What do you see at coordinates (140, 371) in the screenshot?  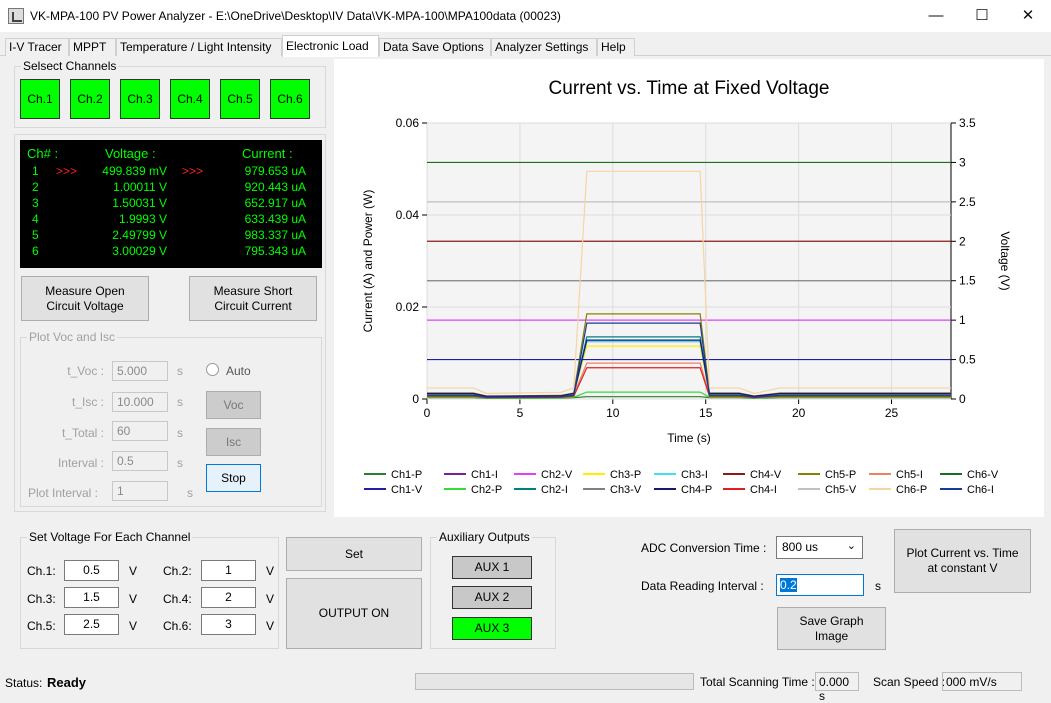 I see `t-voc-input: 5.000` at bounding box center [140, 371].